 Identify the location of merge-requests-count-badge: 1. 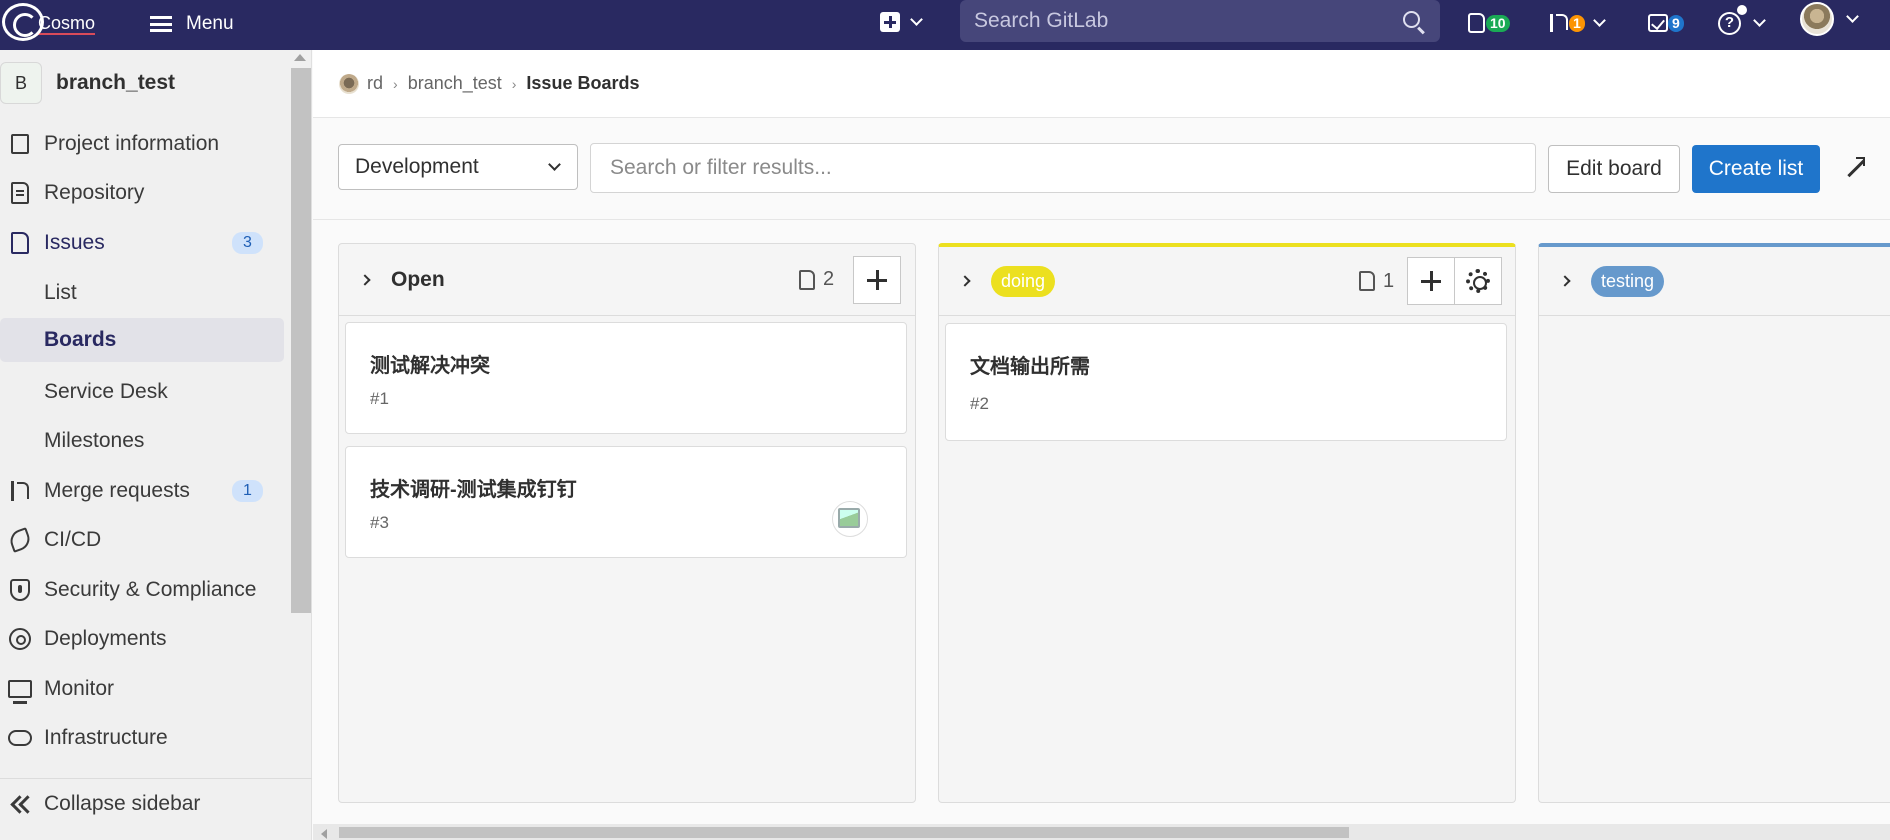
(247, 491).